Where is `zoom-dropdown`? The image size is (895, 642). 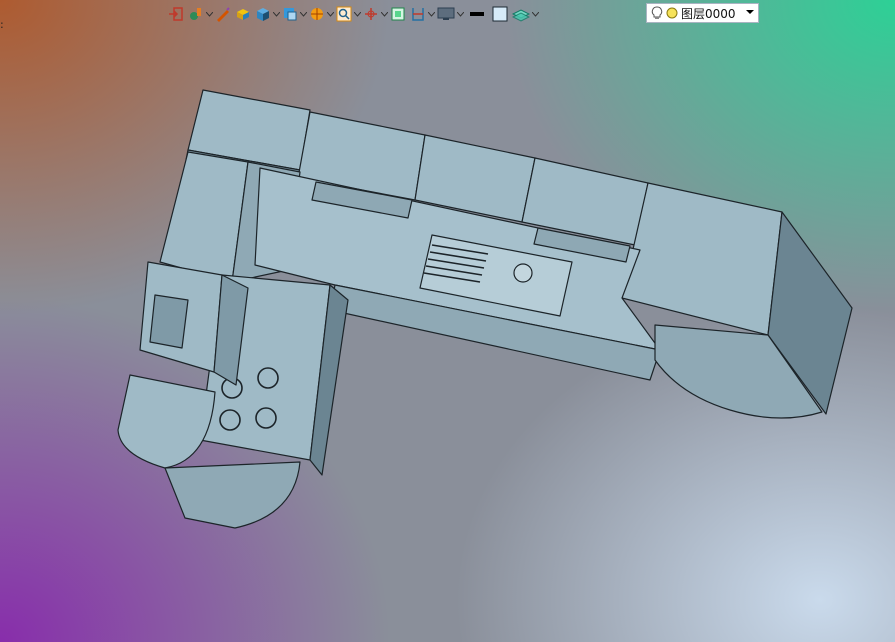 zoom-dropdown is located at coordinates (357, 14).